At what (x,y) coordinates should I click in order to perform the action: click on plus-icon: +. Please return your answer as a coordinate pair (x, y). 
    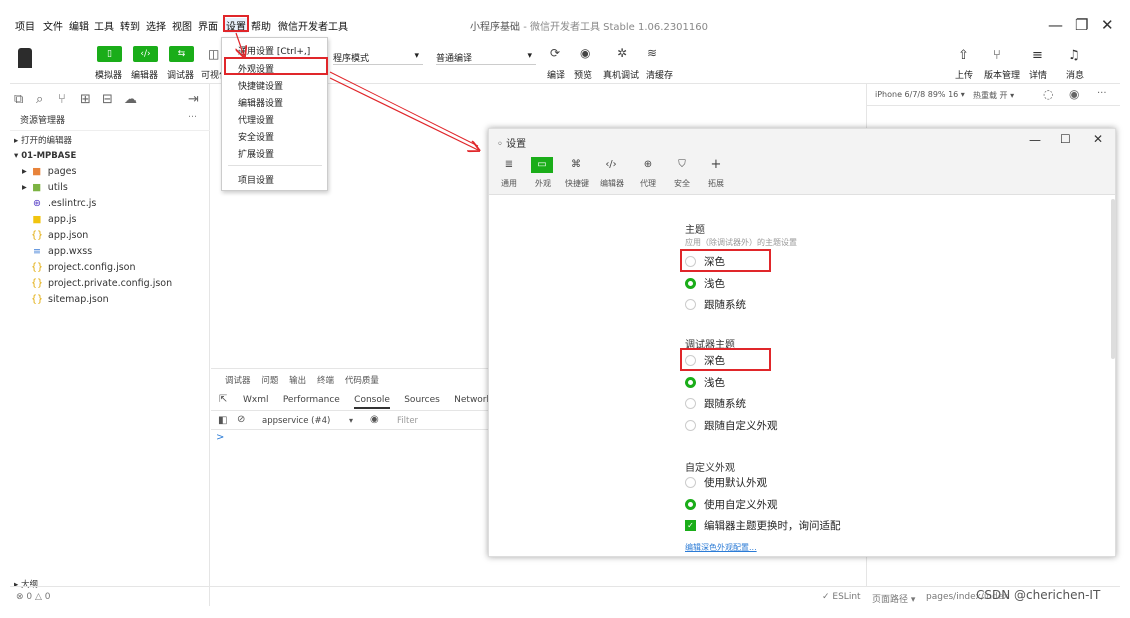
    Looking at the image, I should click on (716, 165).